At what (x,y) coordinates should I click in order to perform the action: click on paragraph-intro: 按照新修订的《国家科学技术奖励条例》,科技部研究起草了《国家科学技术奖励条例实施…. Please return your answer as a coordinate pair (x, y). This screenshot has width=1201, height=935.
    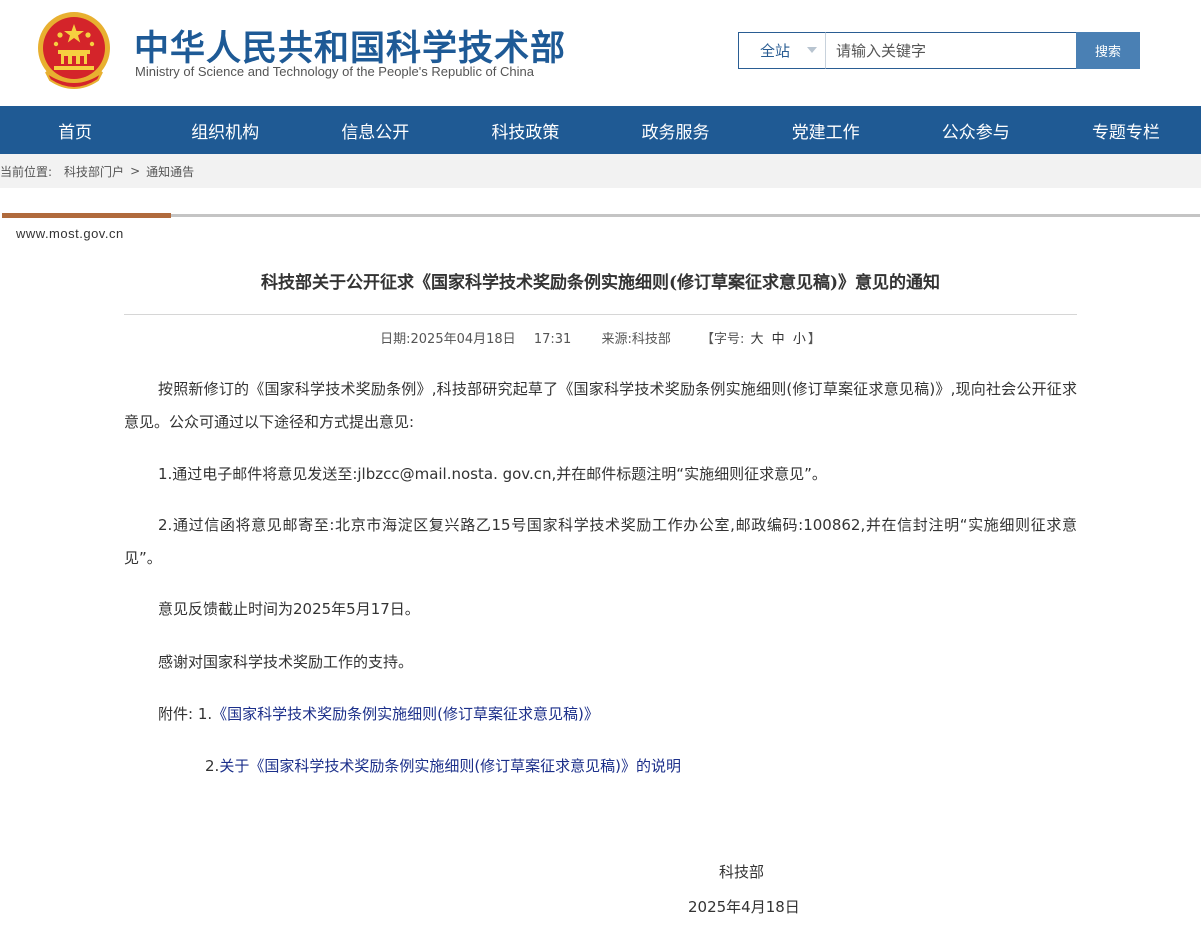
    Looking at the image, I should click on (600, 405).